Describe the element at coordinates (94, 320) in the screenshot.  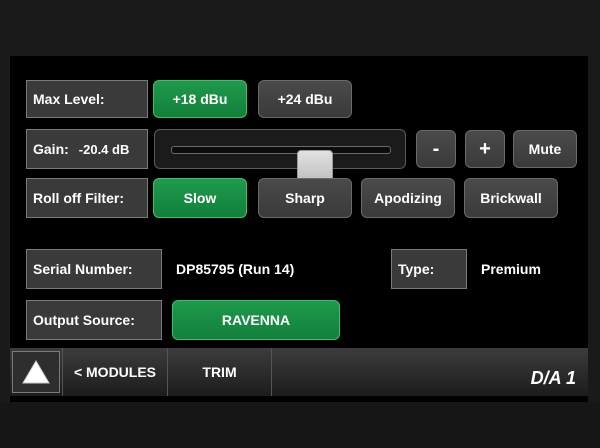
I see `output-source-label: Output Source:` at that location.